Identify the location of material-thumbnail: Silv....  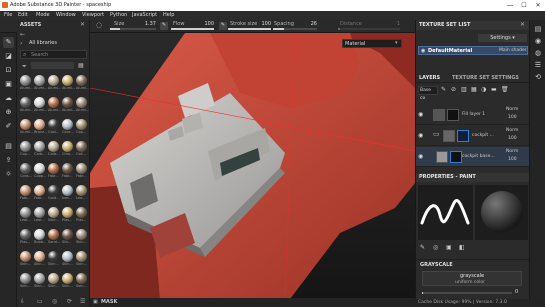
(69, 239).